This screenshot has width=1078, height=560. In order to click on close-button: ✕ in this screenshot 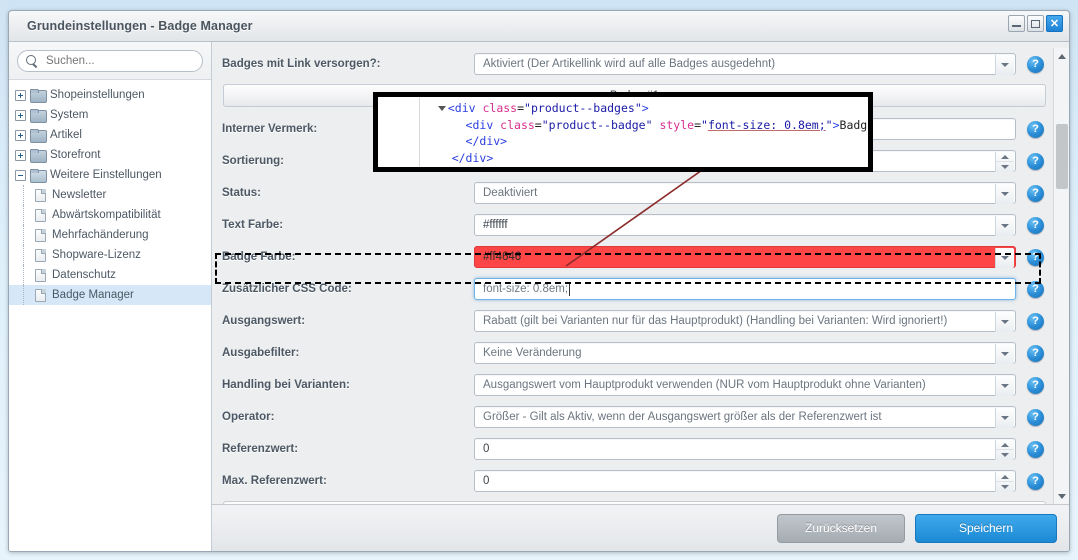, I will do `click(1054, 23)`.